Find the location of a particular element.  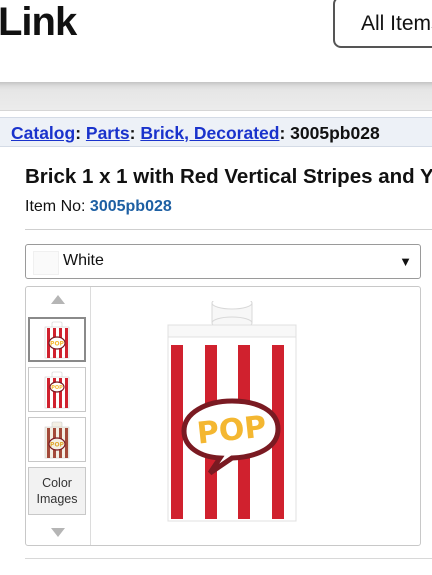

main-image-pop-text: POP is located at coordinates (231, 430).